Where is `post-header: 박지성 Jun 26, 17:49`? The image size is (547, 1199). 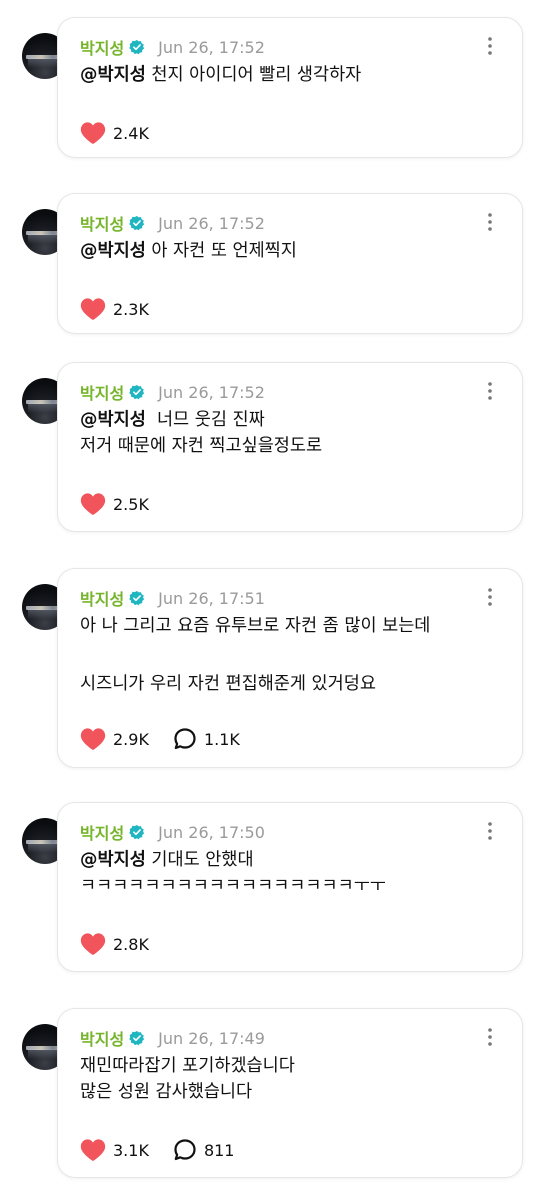 post-header: 박지성 Jun 26, 17:49 is located at coordinates (172, 1038).